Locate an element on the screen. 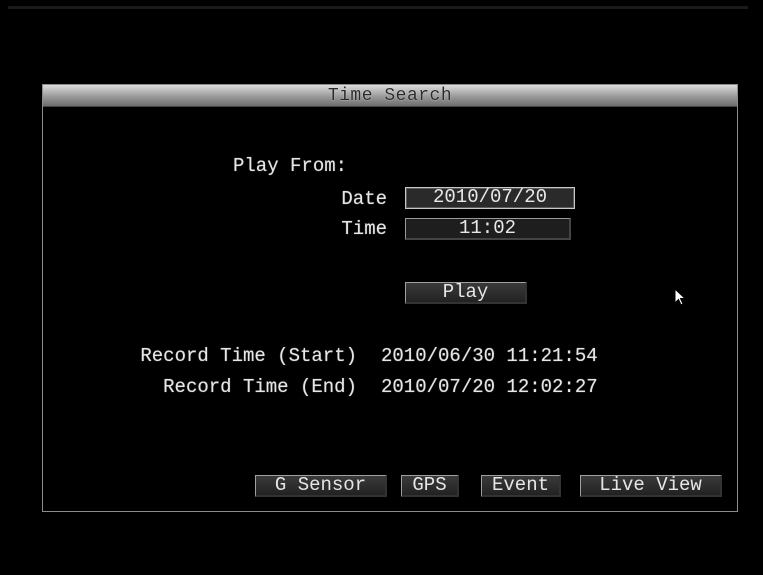 The width and height of the screenshot is (763, 575). mouse-pointer-icon is located at coordinates (680, 297).